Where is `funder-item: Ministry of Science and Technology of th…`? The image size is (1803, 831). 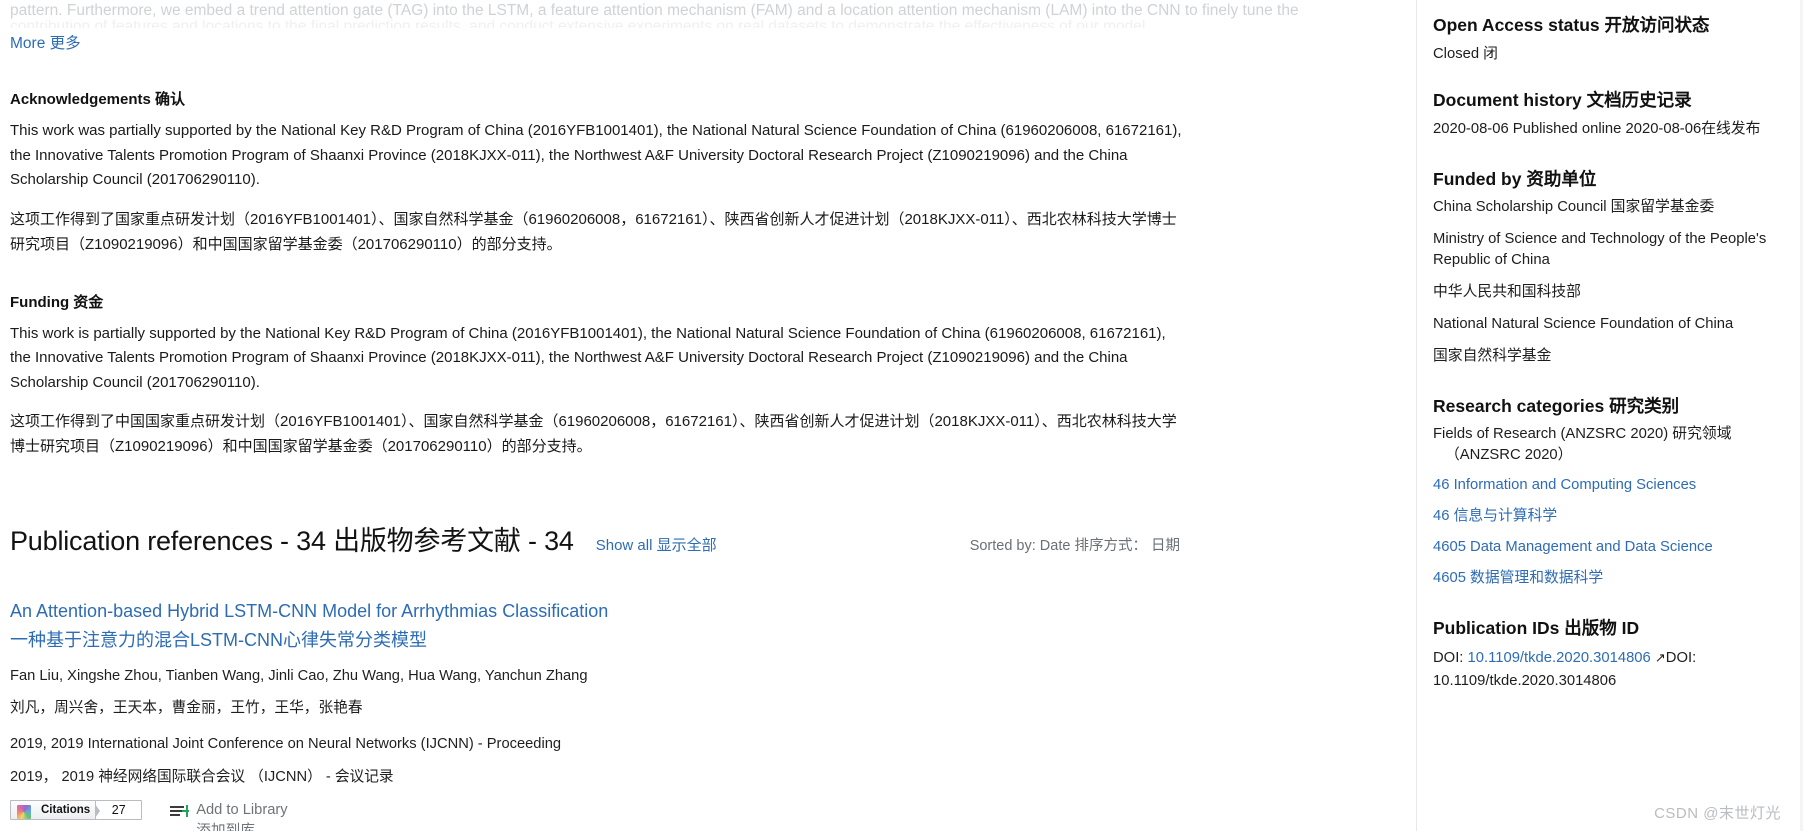
funder-item: Ministry of Science and Technology of th… is located at coordinates (1600, 249).